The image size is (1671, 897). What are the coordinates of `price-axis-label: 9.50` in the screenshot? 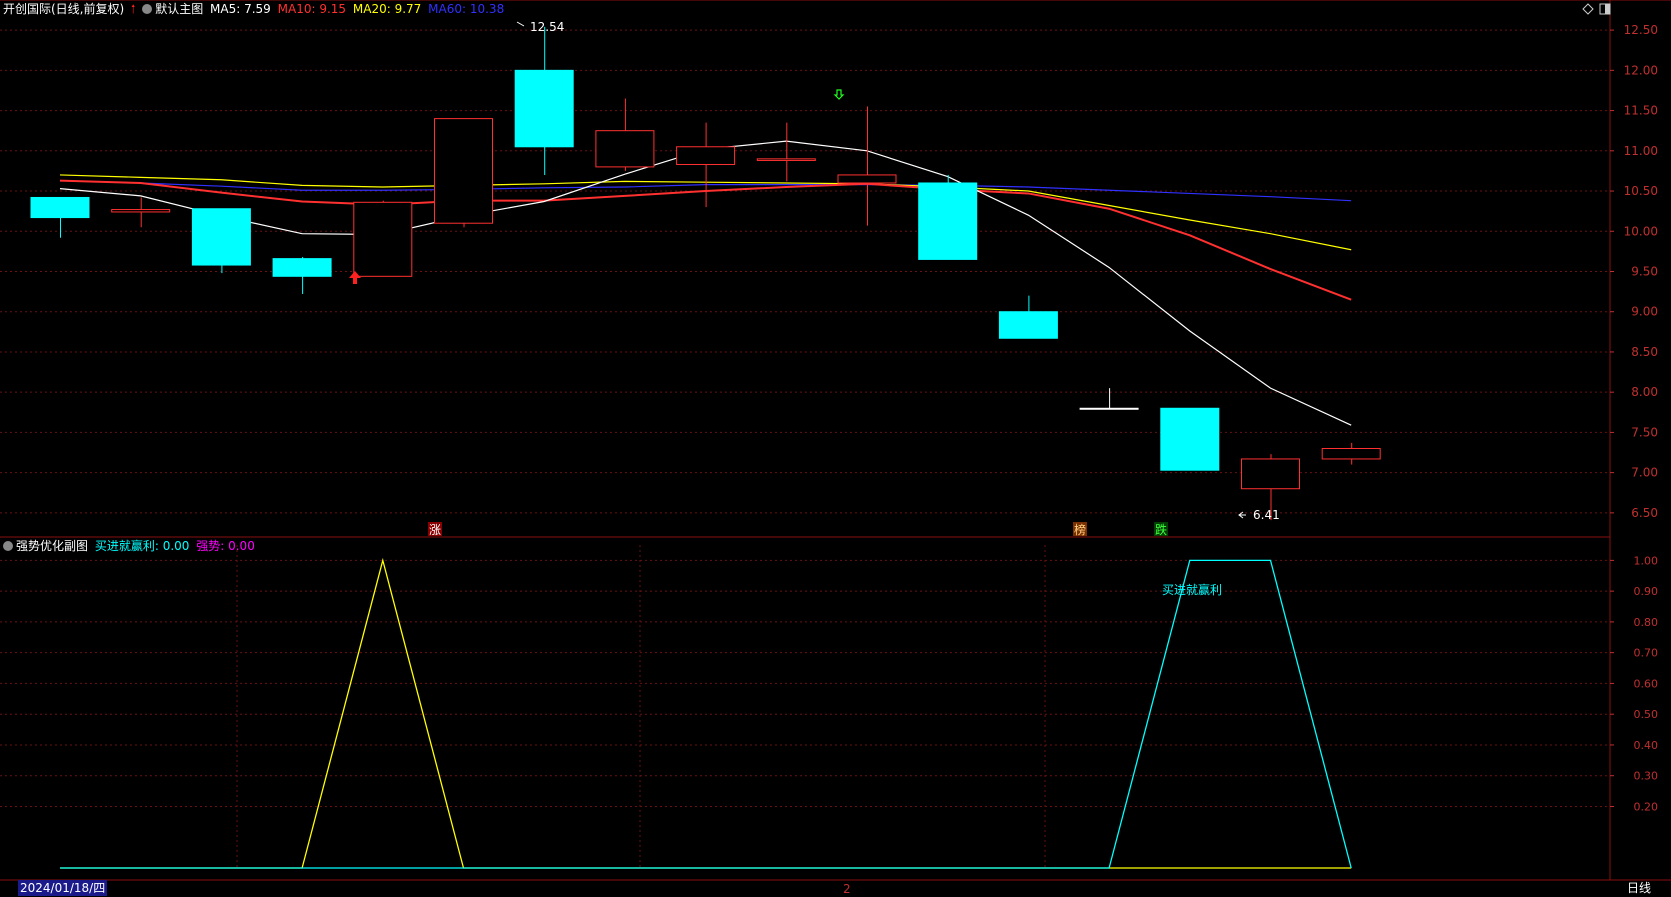 It's located at (1644, 271).